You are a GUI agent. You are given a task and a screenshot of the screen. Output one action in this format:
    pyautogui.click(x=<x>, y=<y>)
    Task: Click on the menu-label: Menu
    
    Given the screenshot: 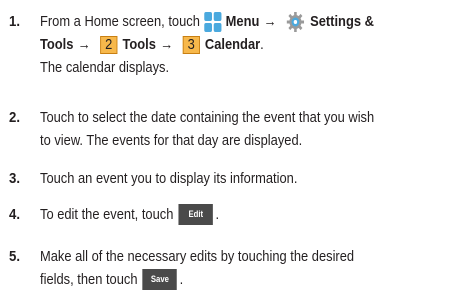 What is the action you would take?
    pyautogui.click(x=242, y=21)
    